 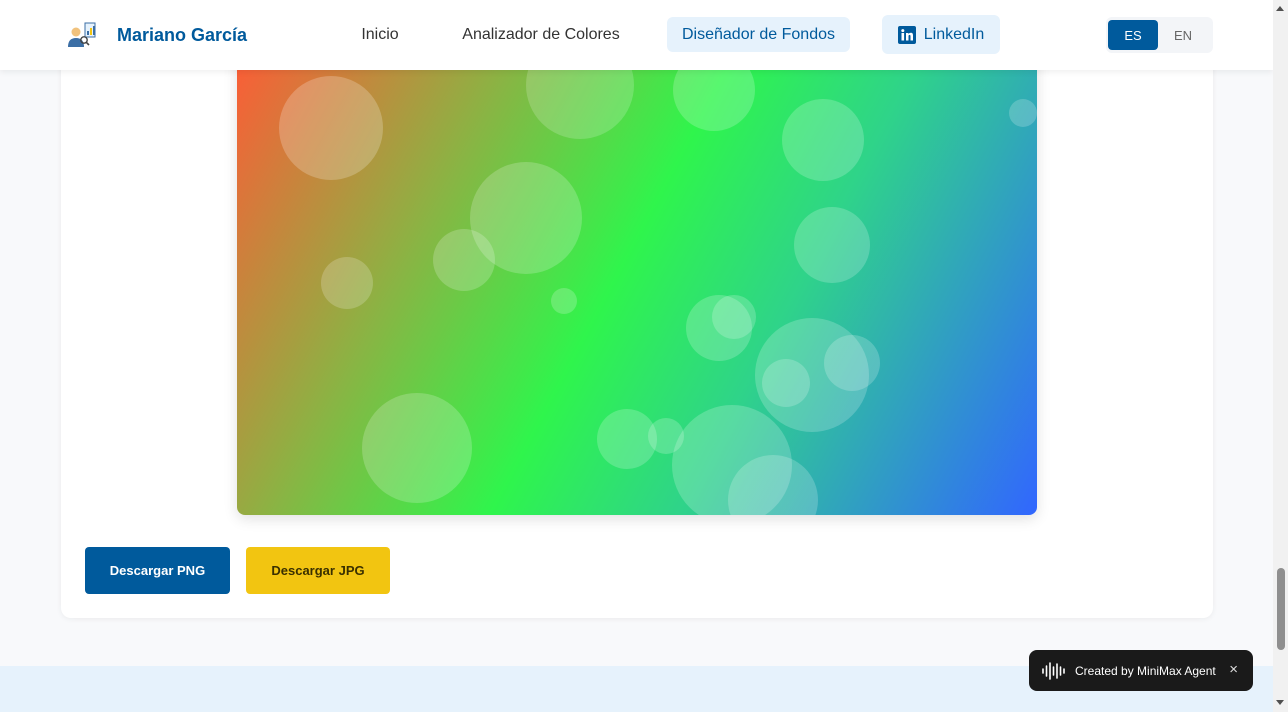 What do you see at coordinates (541, 34) in the screenshot?
I see `nav-analizador-colores: Analizador de Colores` at bounding box center [541, 34].